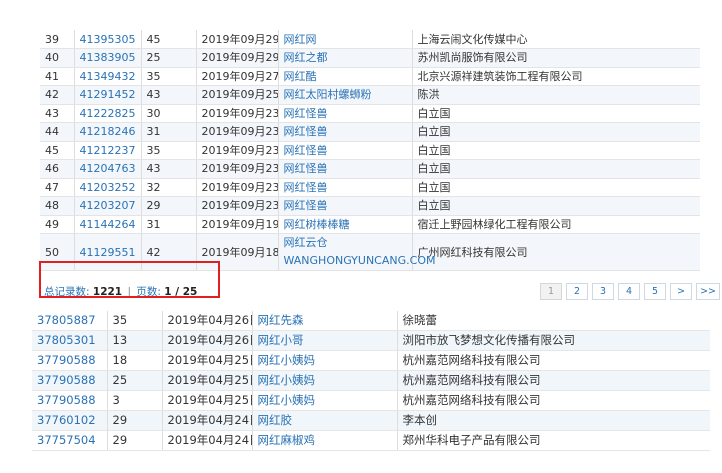 The image size is (722, 473). Describe the element at coordinates (108, 252) in the screenshot. I see `registration-number-link: 41129551` at that location.